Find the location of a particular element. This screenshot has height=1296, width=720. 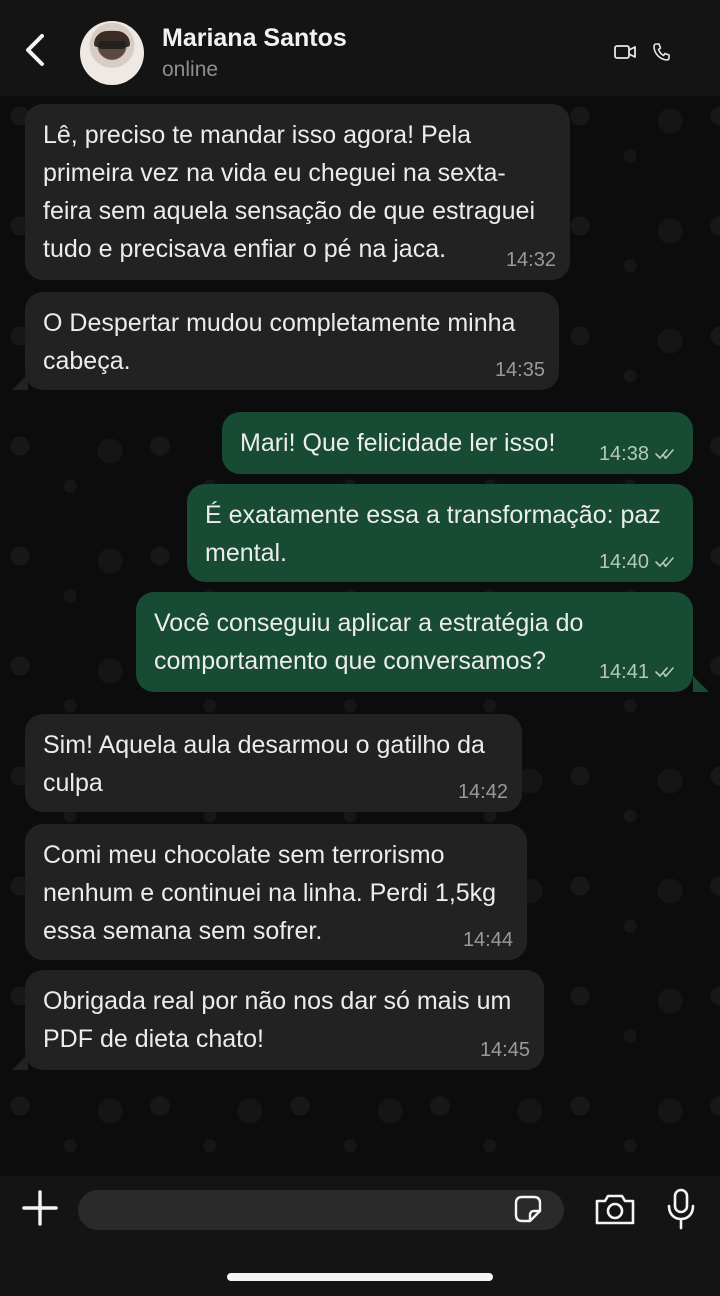

chevron-left-icon is located at coordinates (35, 50).